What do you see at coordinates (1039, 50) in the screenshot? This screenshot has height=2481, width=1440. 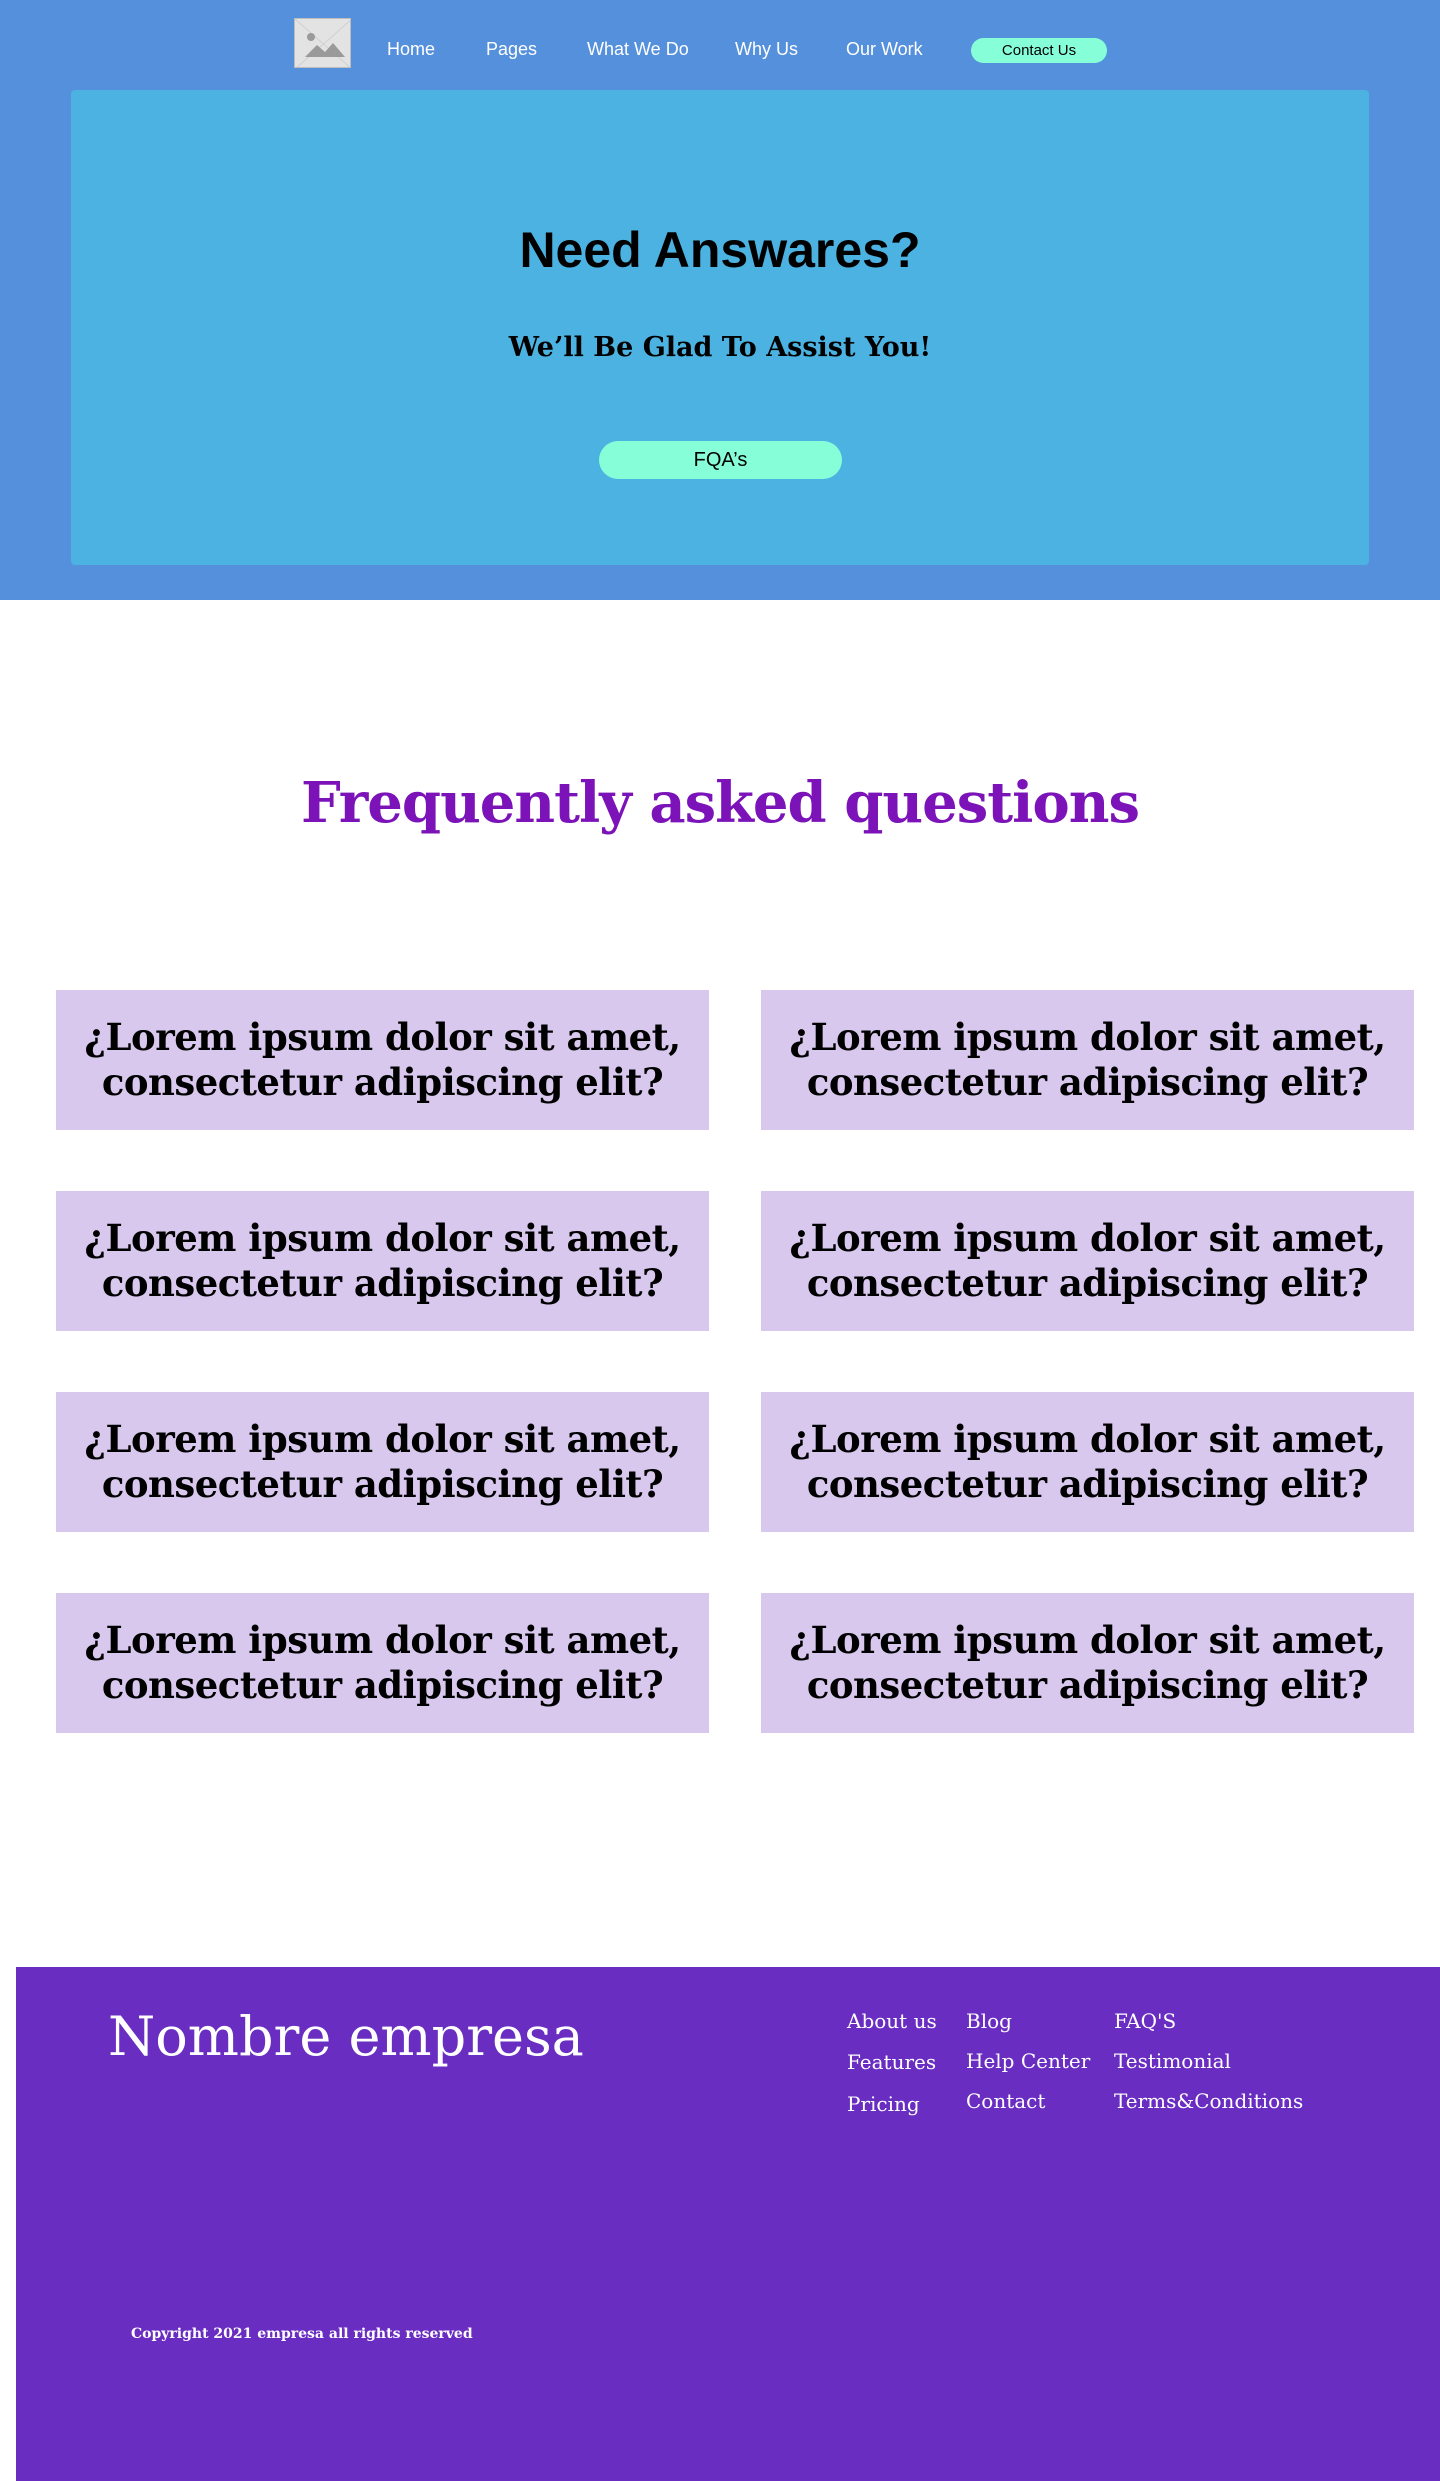 I see `contact-us-button: Contact Us` at bounding box center [1039, 50].